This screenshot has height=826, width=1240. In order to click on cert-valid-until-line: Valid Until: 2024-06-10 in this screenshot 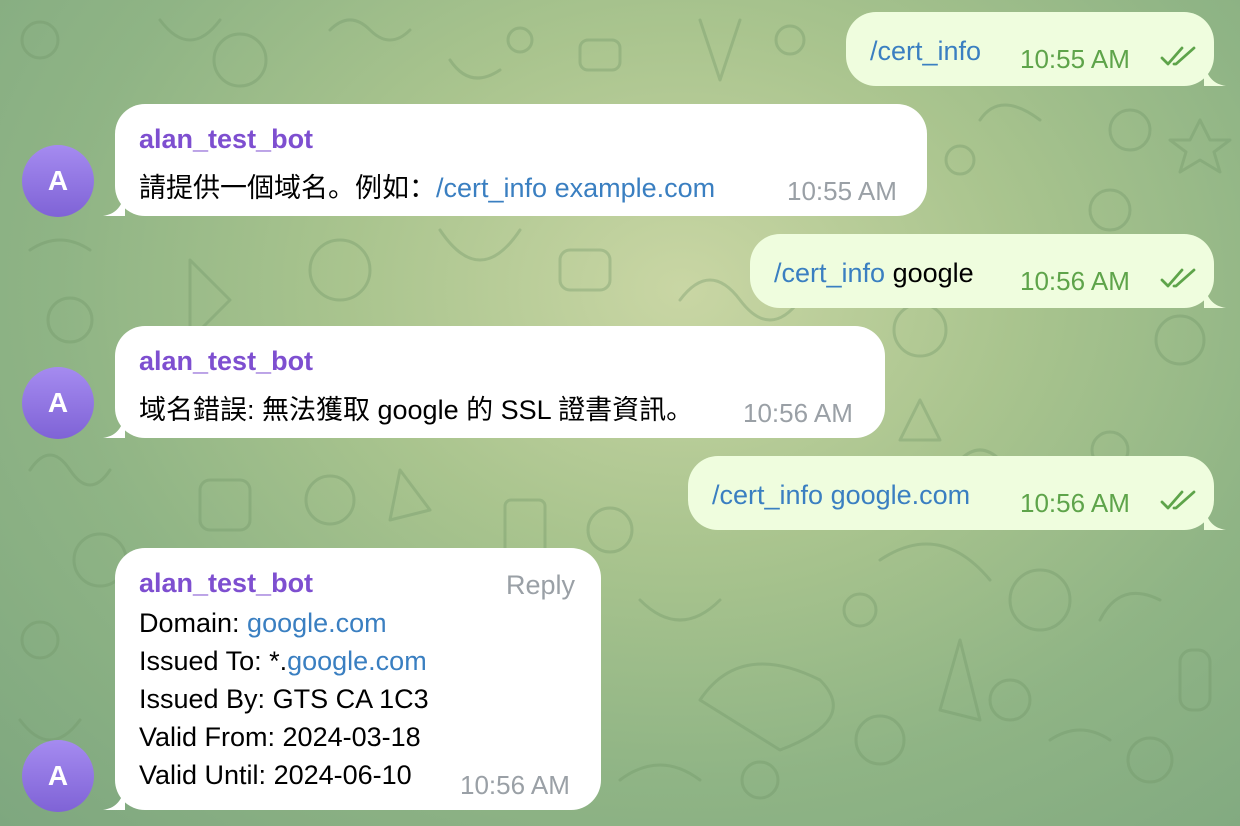, I will do `click(275, 775)`.